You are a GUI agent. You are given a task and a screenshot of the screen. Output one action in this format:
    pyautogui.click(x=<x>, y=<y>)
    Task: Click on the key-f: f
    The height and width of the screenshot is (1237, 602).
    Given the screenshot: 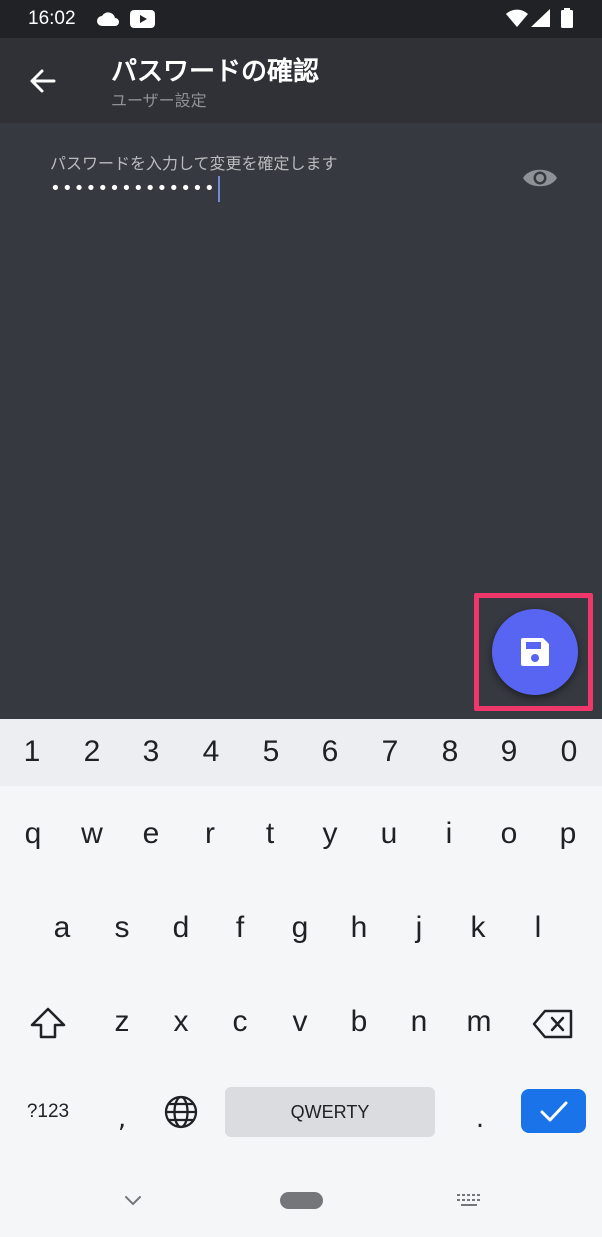 What is the action you would take?
    pyautogui.click(x=240, y=928)
    